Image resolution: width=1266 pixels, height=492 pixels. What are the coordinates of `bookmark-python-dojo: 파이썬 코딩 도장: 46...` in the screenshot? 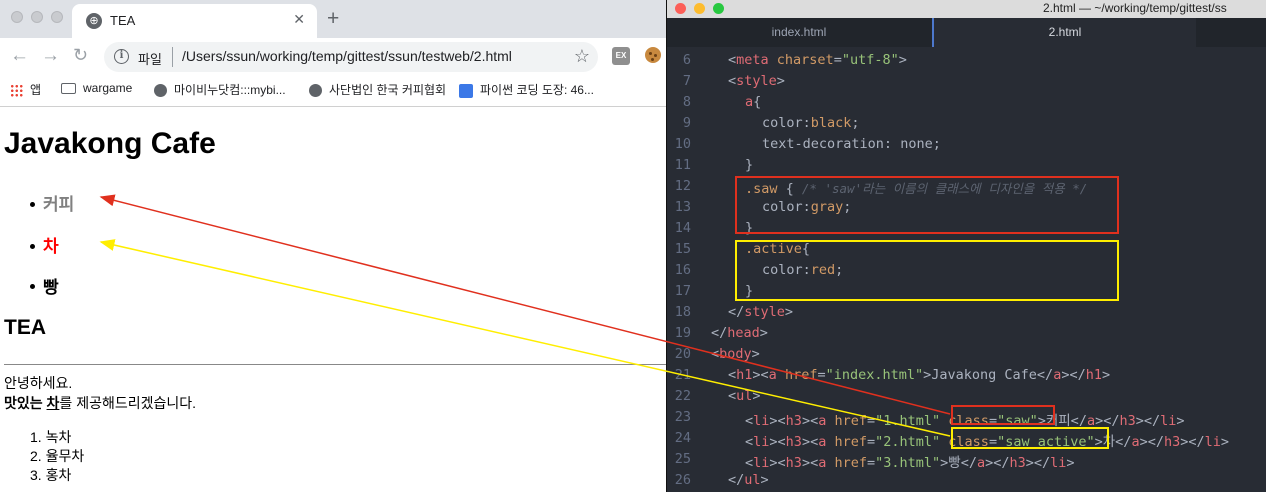 It's located at (526, 89).